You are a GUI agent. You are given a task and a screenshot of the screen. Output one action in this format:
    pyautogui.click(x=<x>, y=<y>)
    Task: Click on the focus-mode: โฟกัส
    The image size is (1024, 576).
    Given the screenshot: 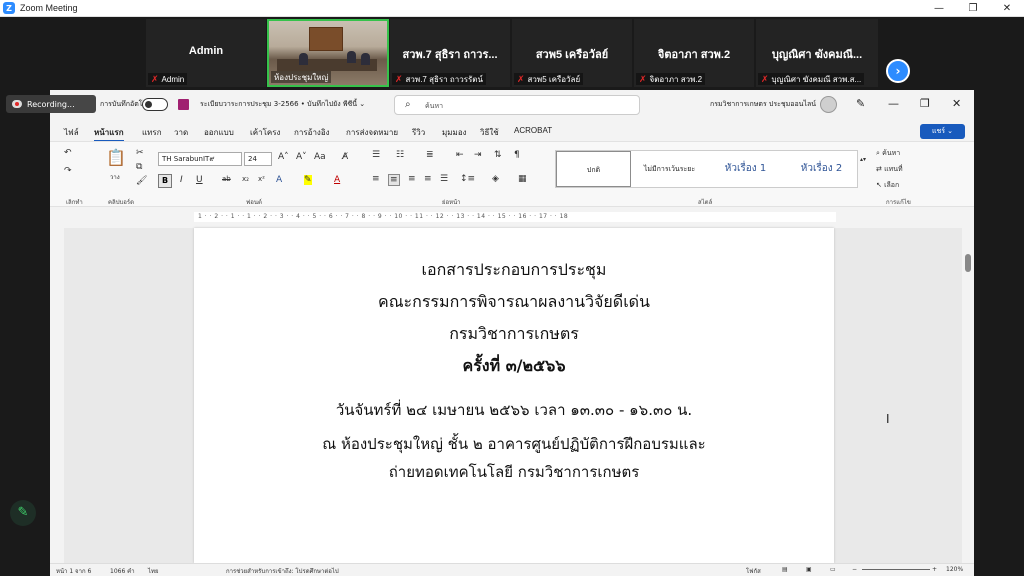 What is the action you would take?
    pyautogui.click(x=753, y=571)
    